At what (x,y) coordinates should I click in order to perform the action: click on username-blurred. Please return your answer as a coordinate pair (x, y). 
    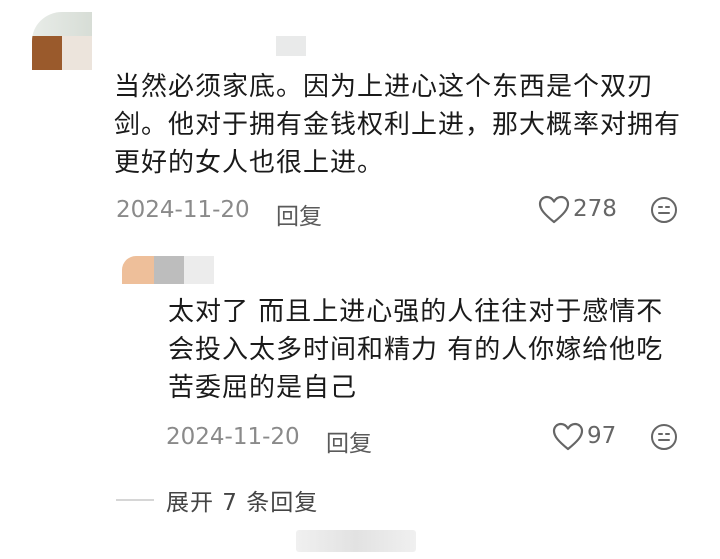
    Looking at the image, I should click on (291, 46).